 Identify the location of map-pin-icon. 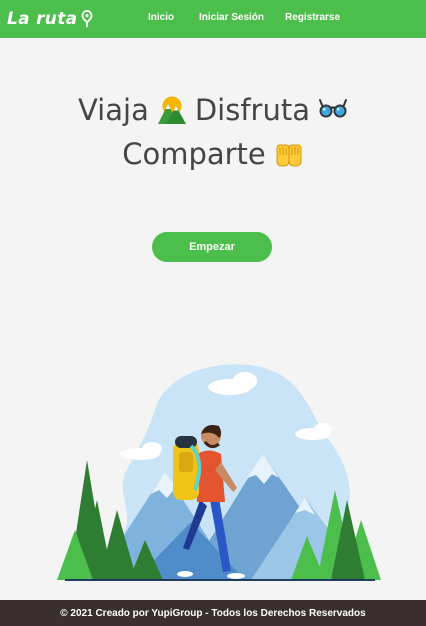
(87, 19).